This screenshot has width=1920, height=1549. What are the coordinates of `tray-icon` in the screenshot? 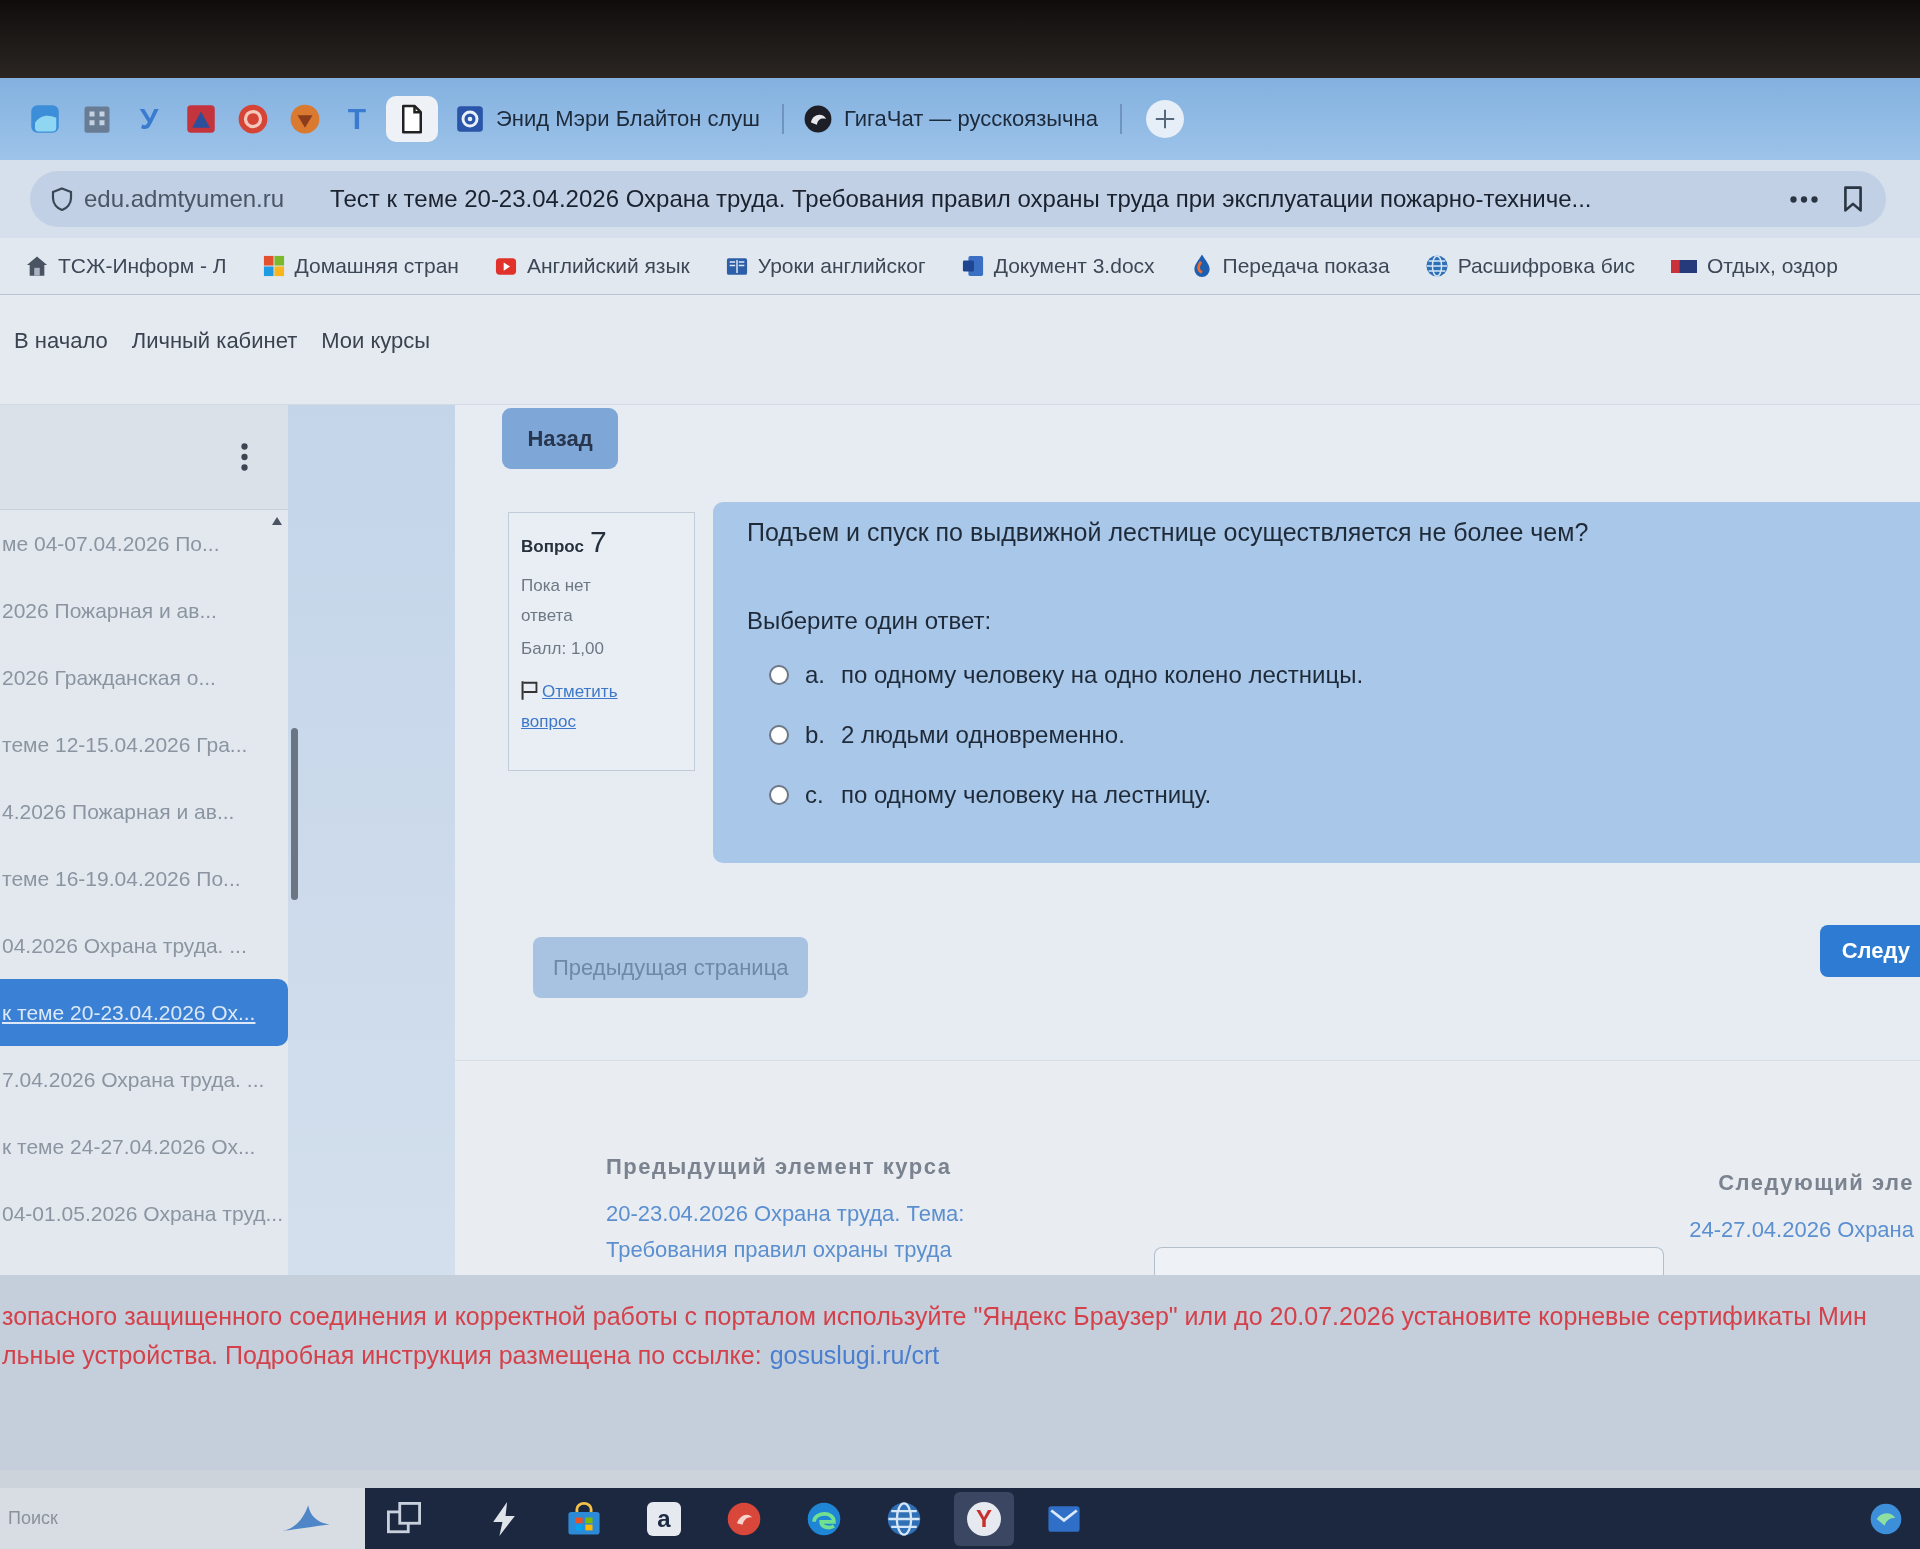 It's located at (1886, 1518).